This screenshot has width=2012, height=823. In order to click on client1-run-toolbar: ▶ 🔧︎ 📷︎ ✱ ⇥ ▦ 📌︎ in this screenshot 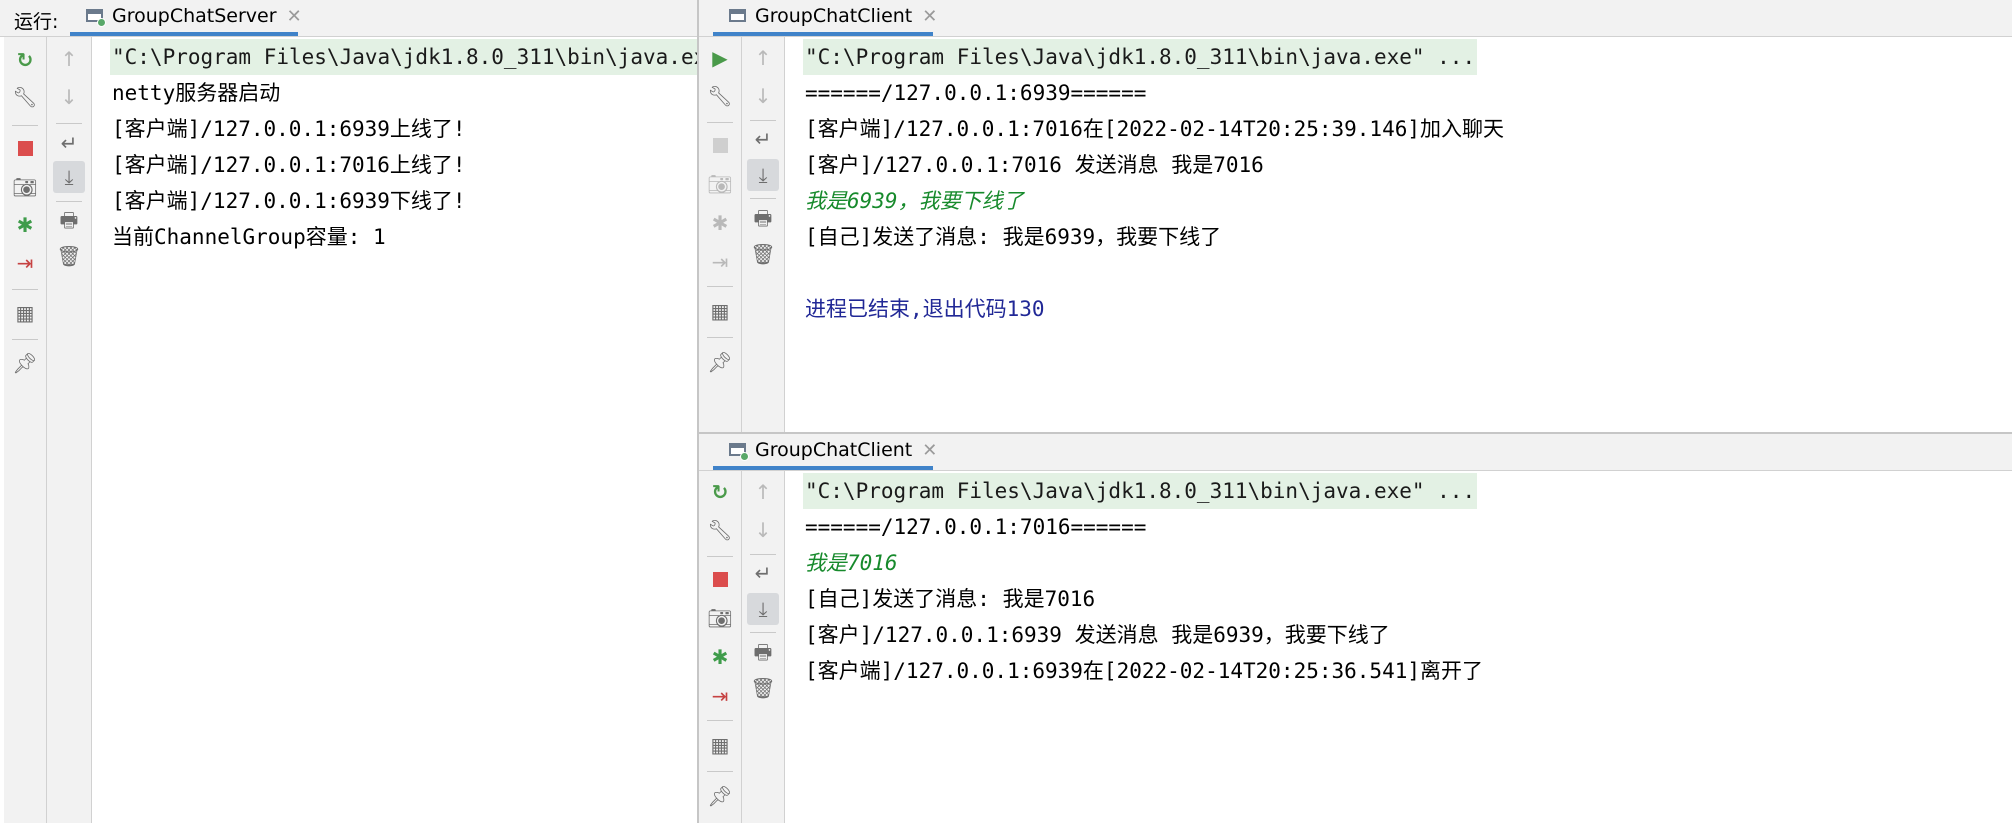, I will do `click(720, 234)`.